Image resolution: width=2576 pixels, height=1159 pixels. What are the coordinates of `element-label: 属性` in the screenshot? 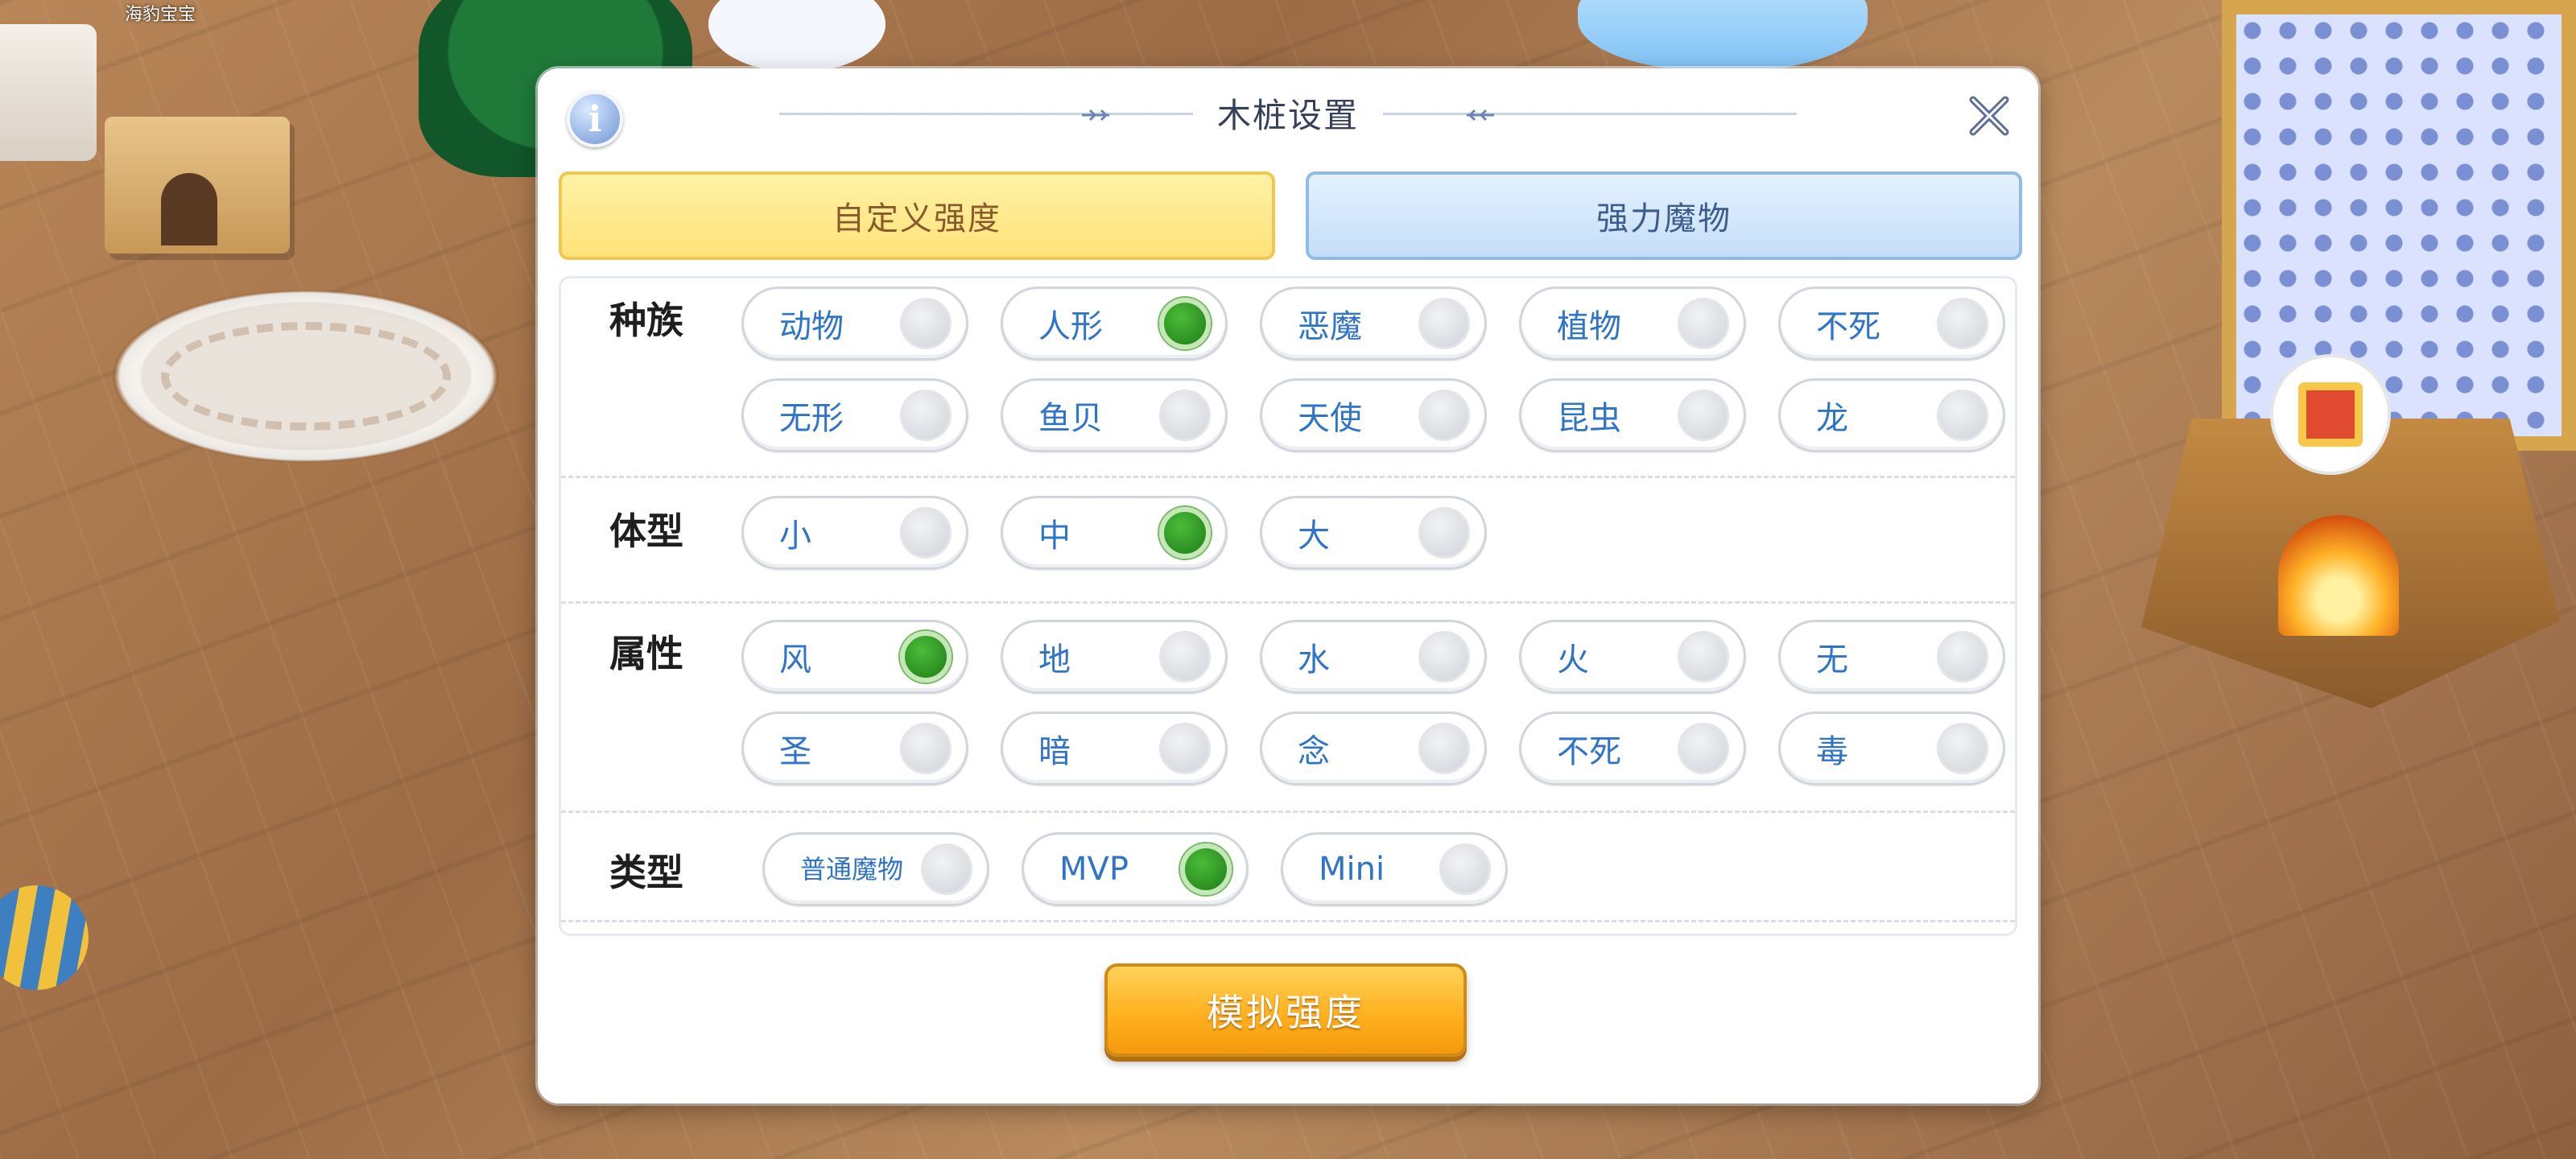 It's located at (646, 653).